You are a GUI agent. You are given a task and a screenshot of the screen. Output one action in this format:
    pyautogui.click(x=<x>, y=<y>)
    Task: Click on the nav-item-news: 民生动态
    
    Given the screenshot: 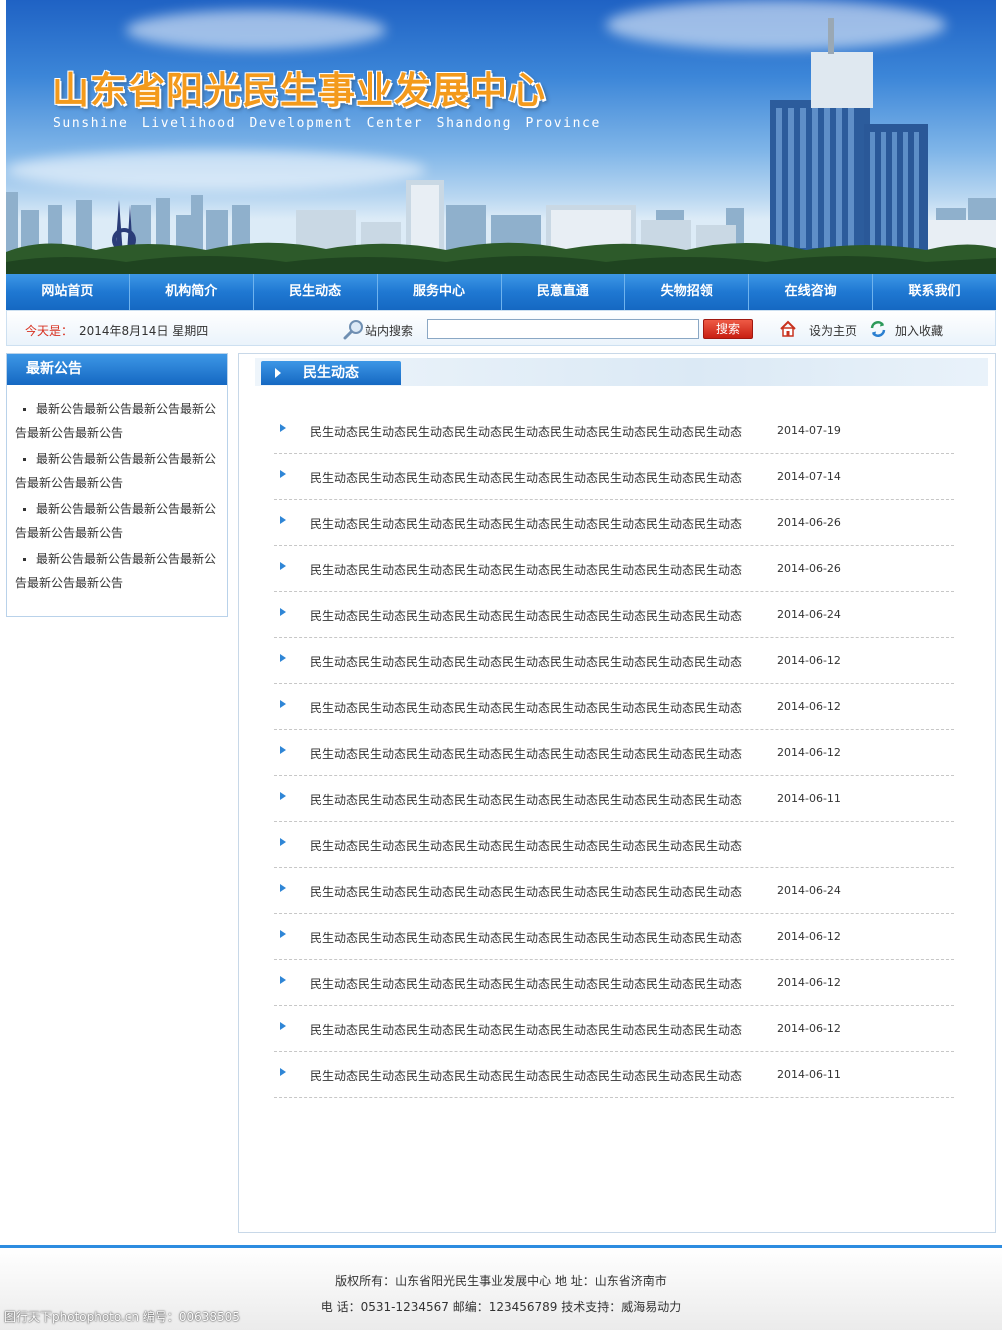 What is the action you would take?
    pyautogui.click(x=316, y=292)
    